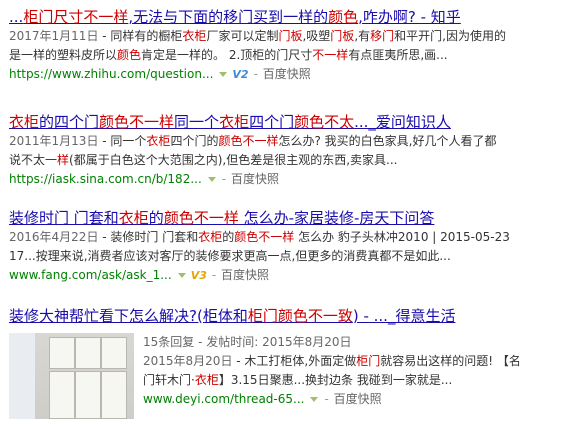  What do you see at coordinates (343, 17) in the screenshot?
I see `title-highlight: 颜色` at bounding box center [343, 17].